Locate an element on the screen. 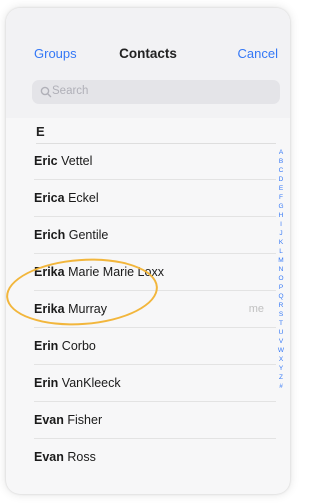 The image size is (320, 503). index-letter: V is located at coordinates (281, 341).